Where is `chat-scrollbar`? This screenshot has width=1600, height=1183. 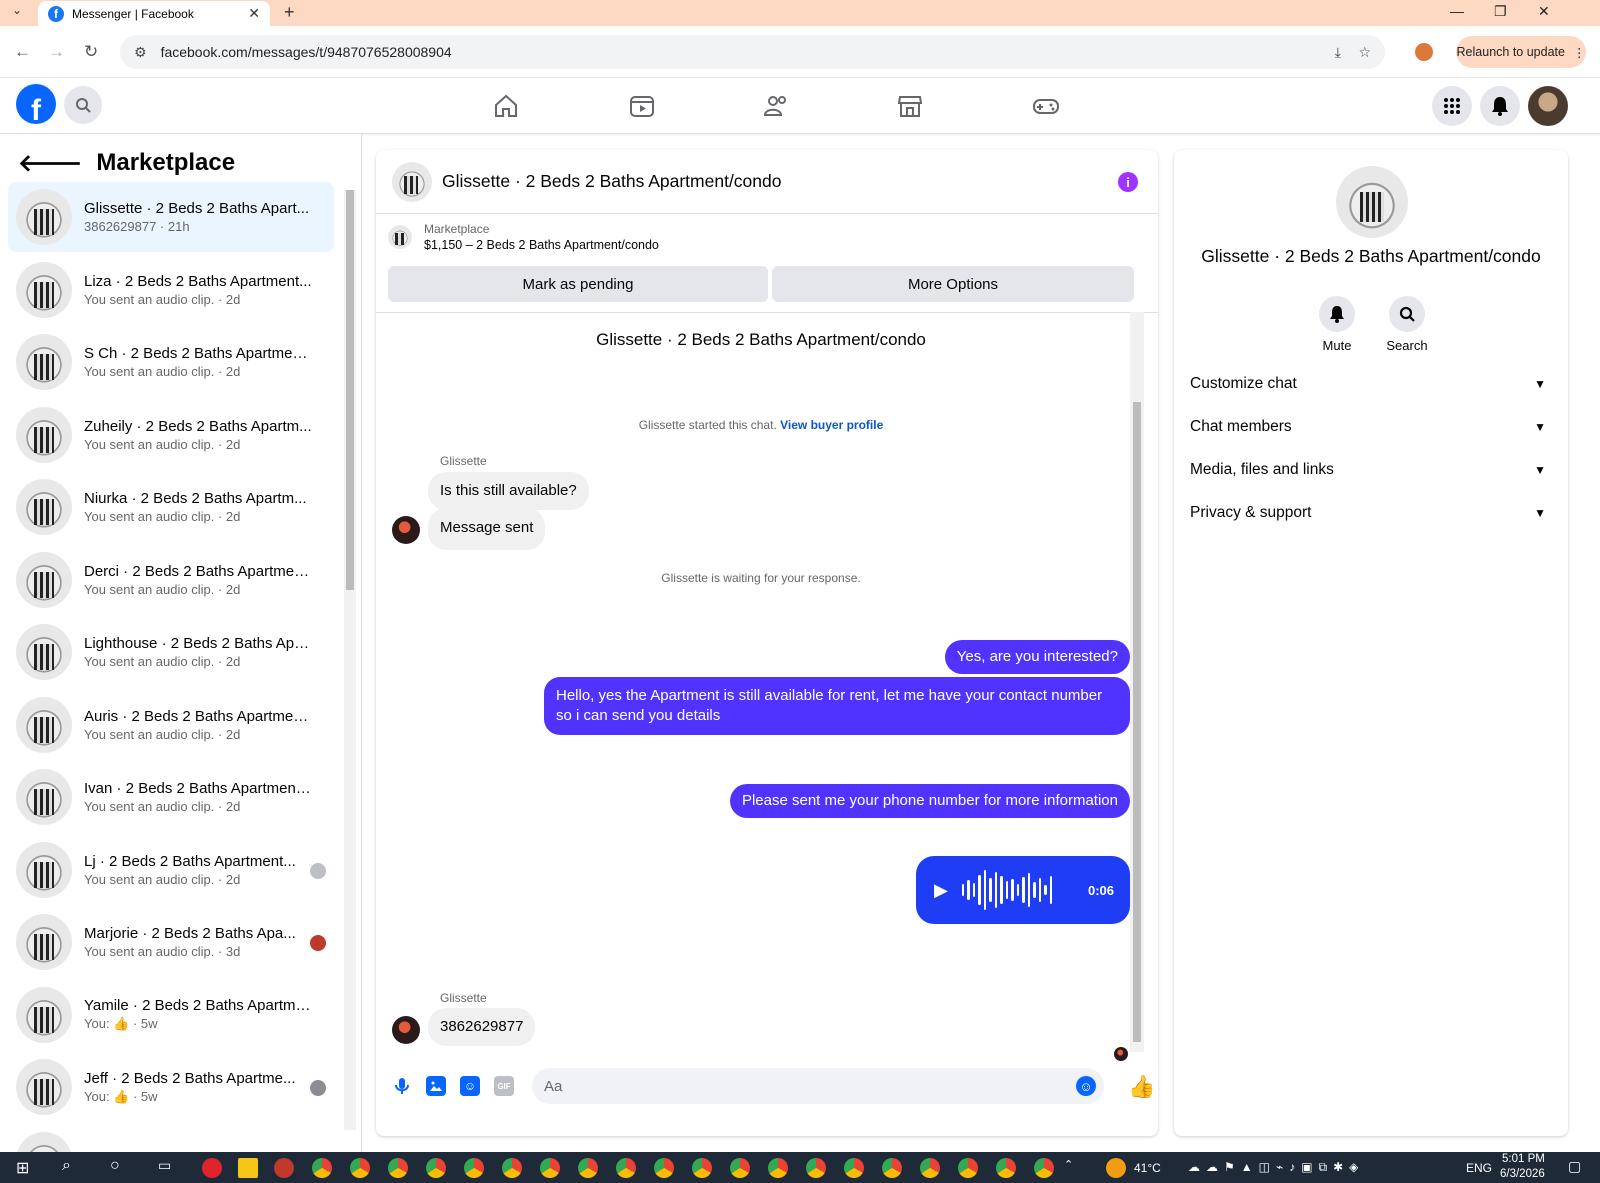 chat-scrollbar is located at coordinates (1137, 682).